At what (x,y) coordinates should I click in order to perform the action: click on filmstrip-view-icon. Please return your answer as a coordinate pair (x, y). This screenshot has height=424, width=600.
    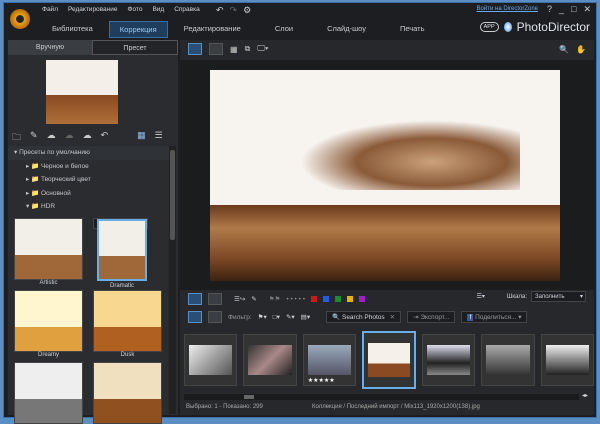
    Looking at the image, I should click on (195, 317).